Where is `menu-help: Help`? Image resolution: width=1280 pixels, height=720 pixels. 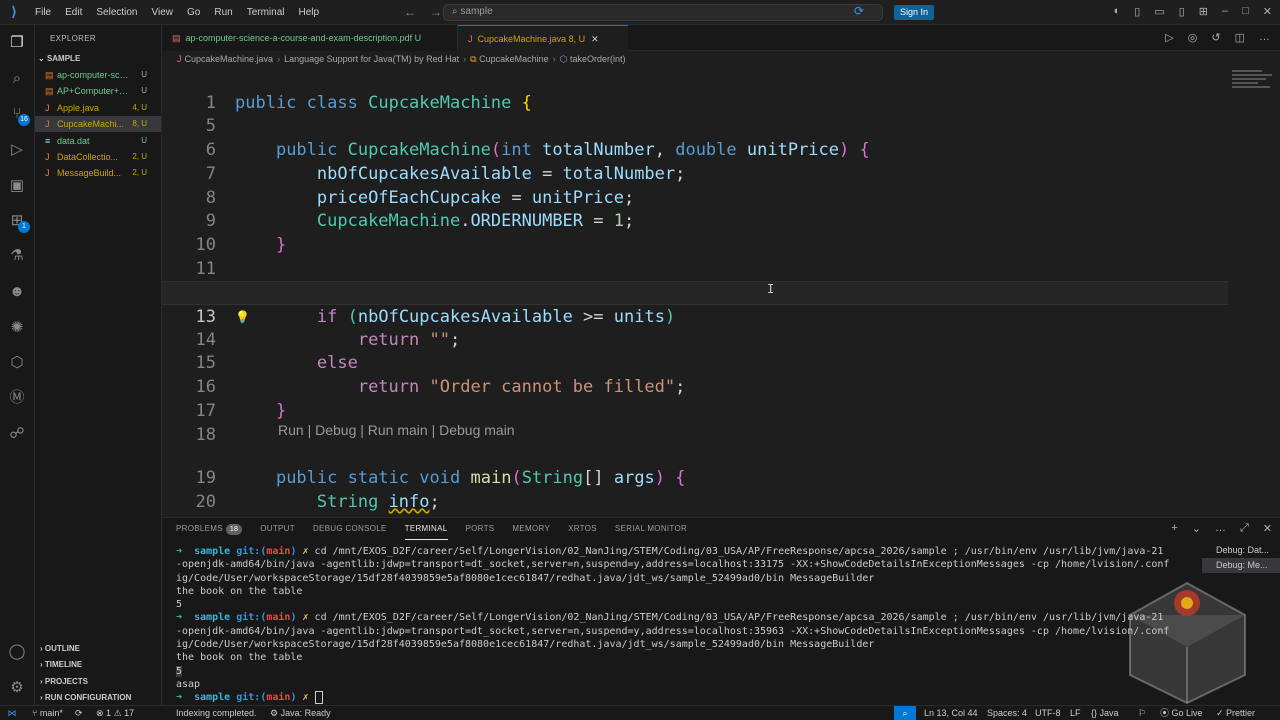
menu-help: Help is located at coordinates (309, 12).